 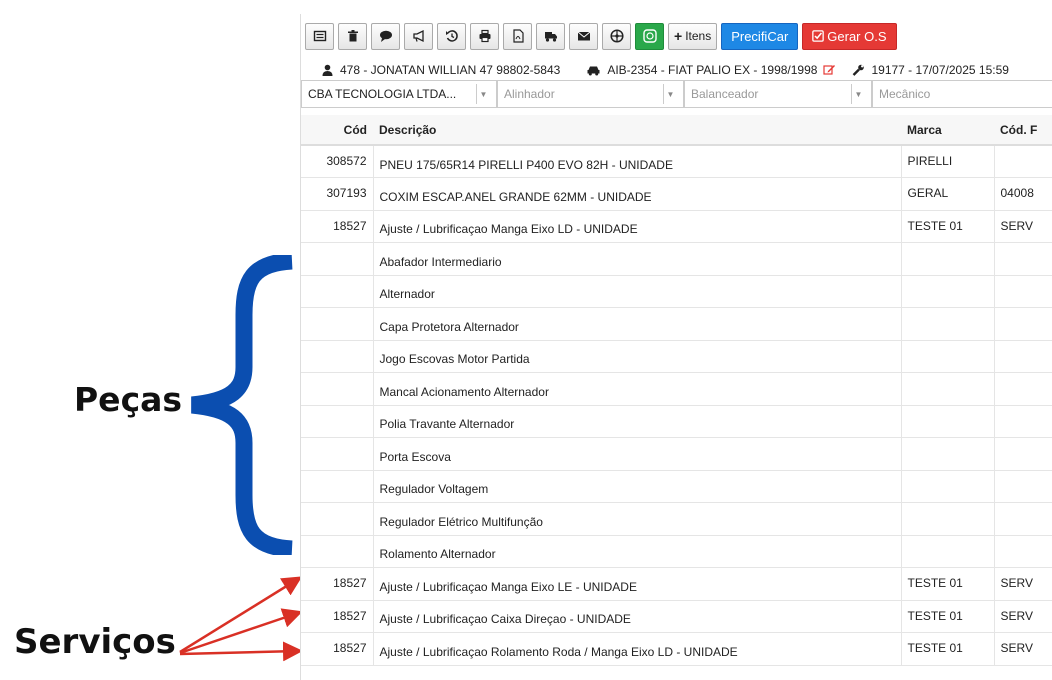 What do you see at coordinates (337, 130) in the screenshot?
I see `header-cod: Cód` at bounding box center [337, 130].